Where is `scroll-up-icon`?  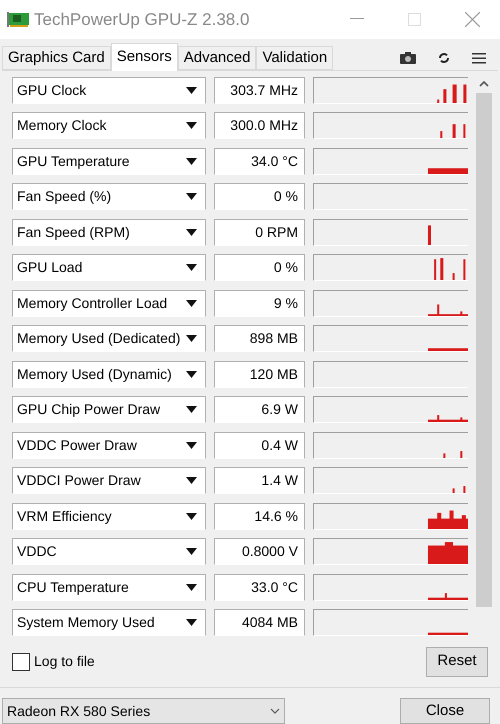
scroll-up-icon is located at coordinates (484, 83).